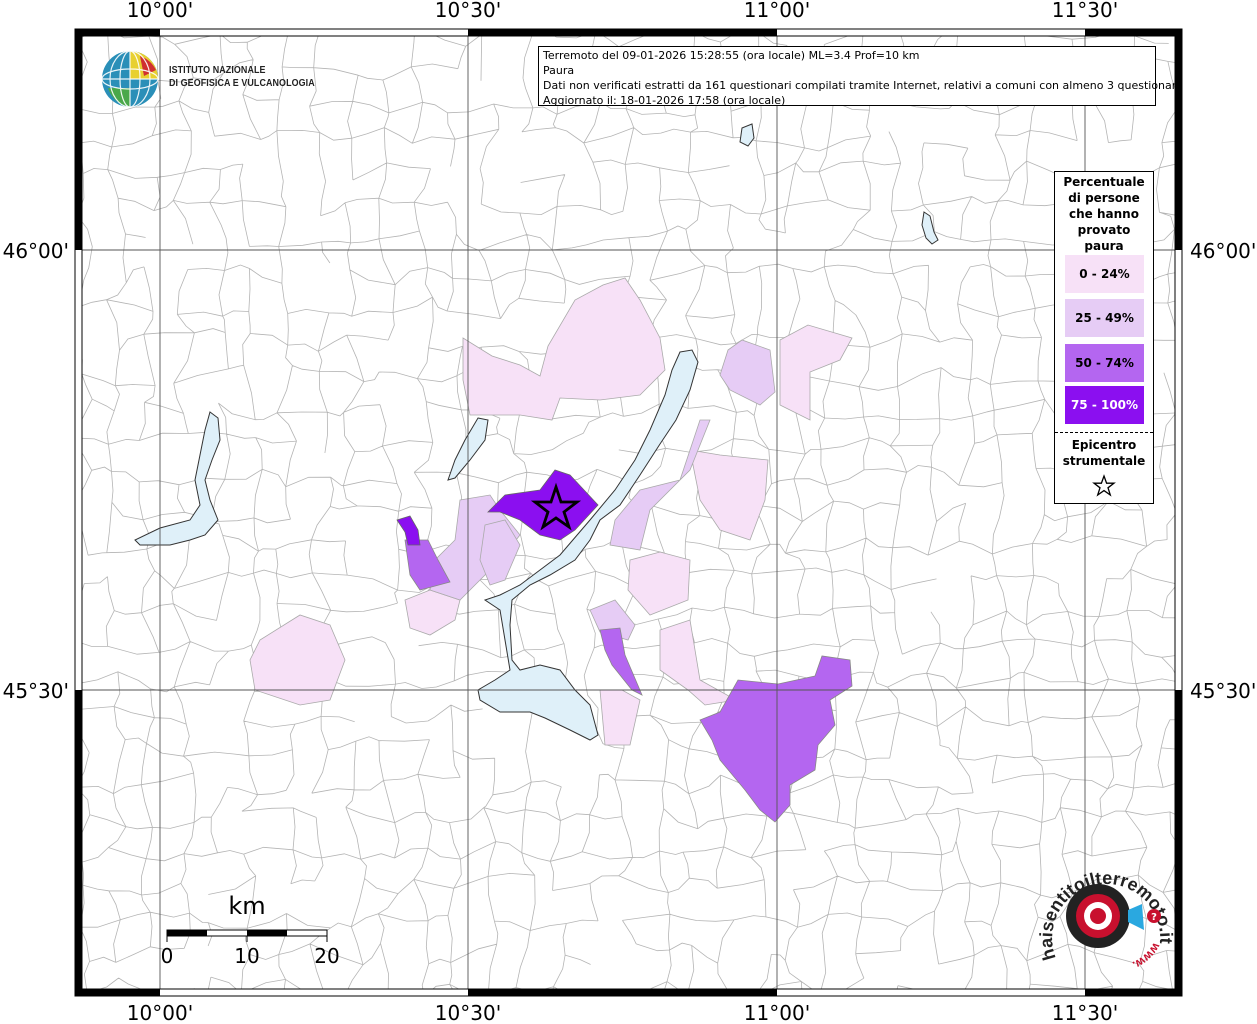 The image size is (1257, 1024). I want to click on longitude-labels-bottom: 10°00' 10°30' 11°00' 11°30', so click(622, 1012).